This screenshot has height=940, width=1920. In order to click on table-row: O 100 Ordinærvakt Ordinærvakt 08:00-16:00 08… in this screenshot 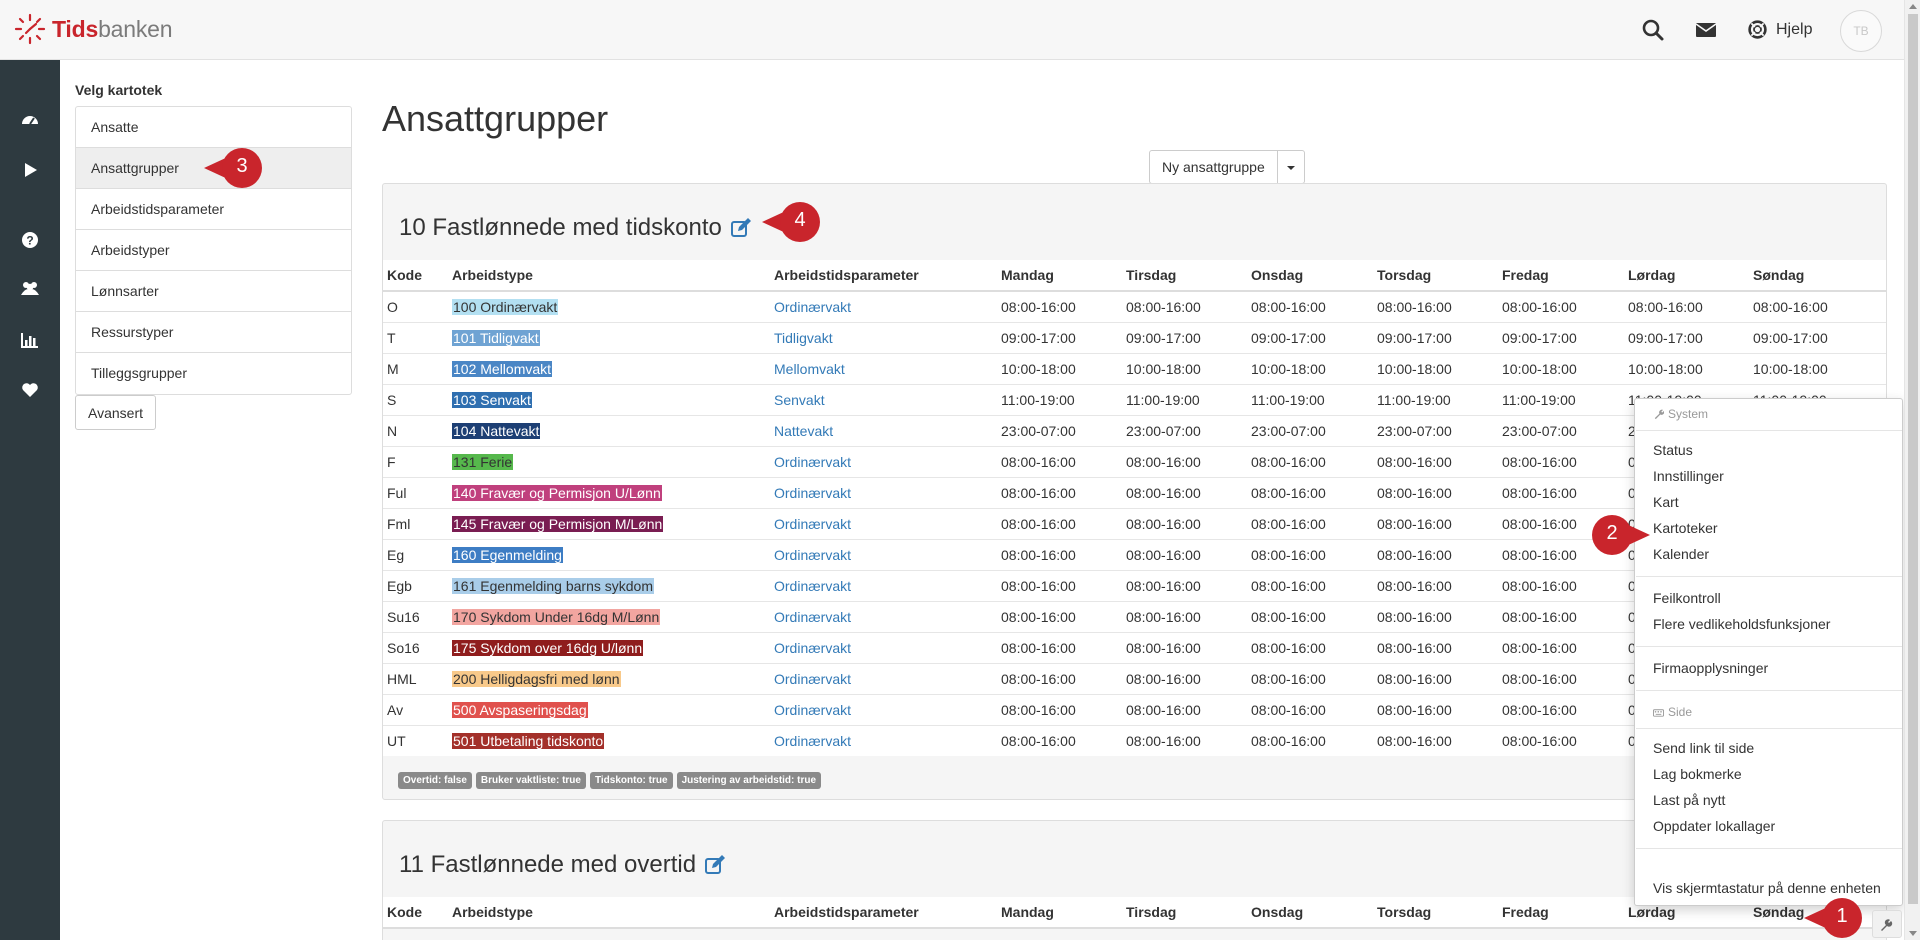, I will do `click(1134, 306)`.